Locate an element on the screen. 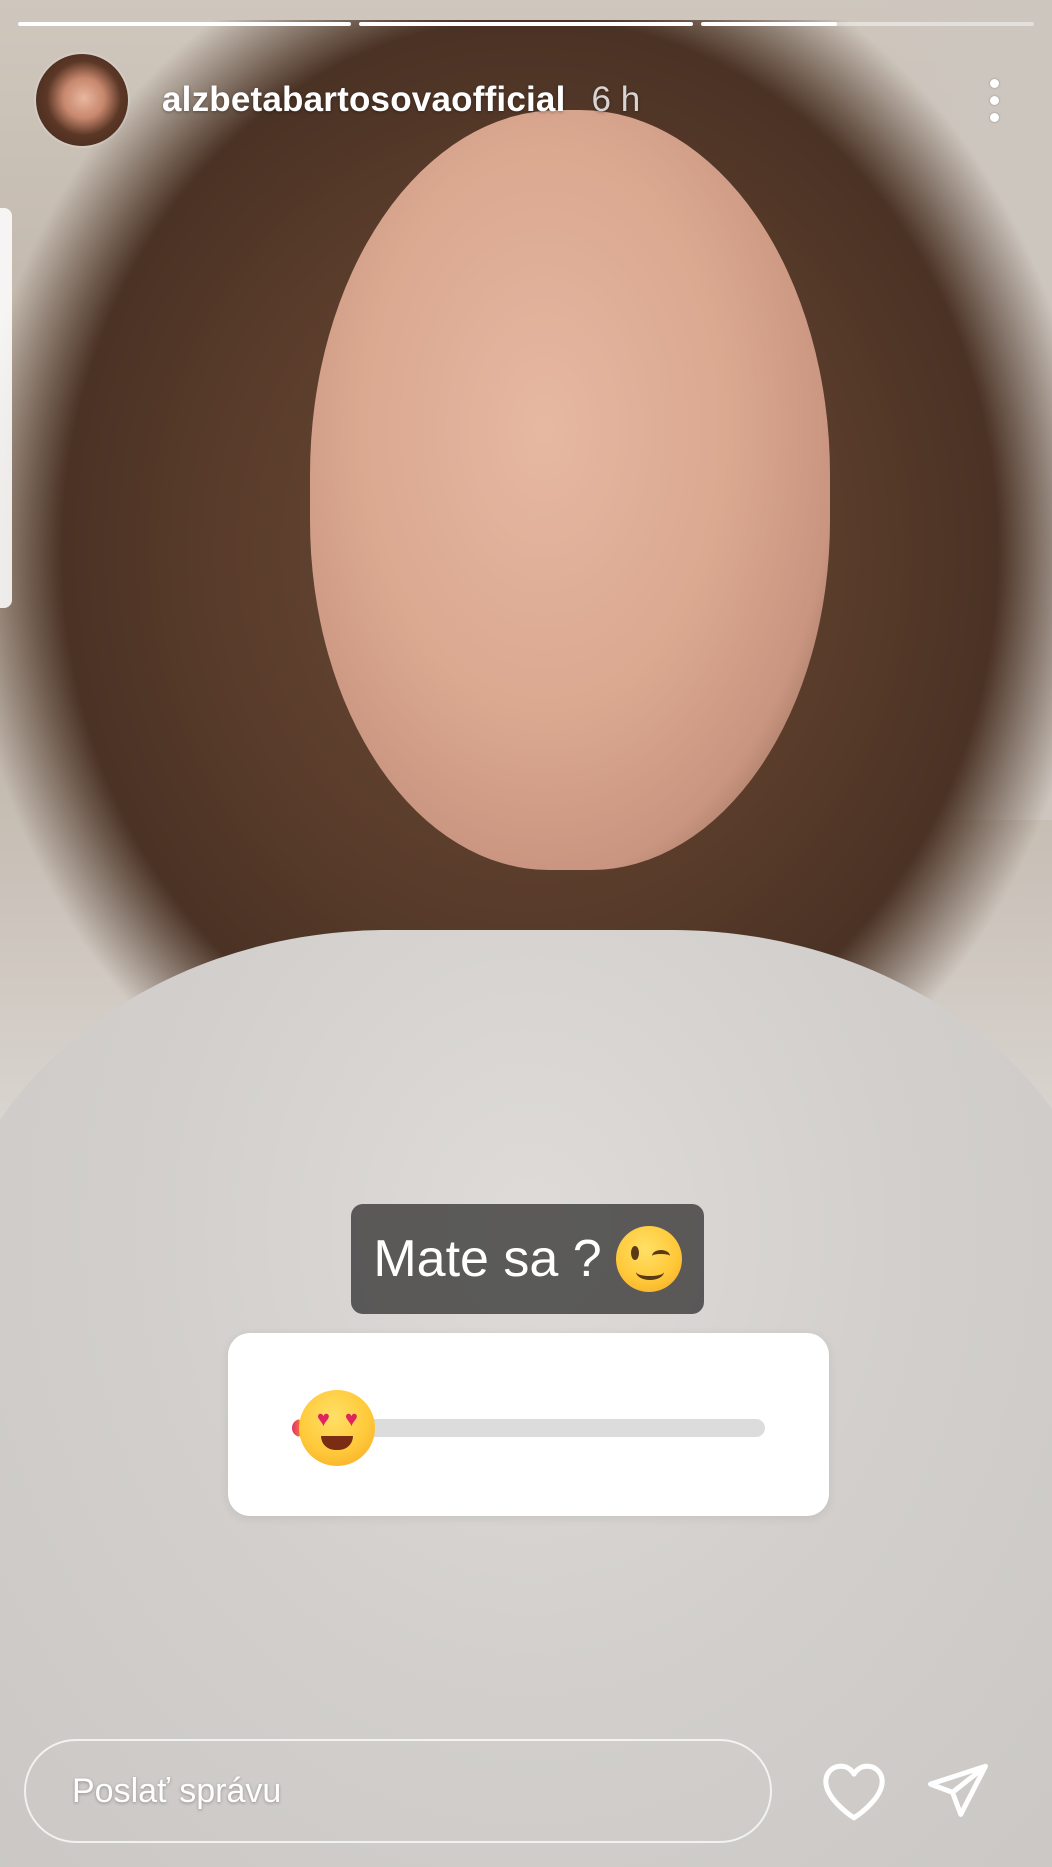  more-options-button is located at coordinates (994, 100).